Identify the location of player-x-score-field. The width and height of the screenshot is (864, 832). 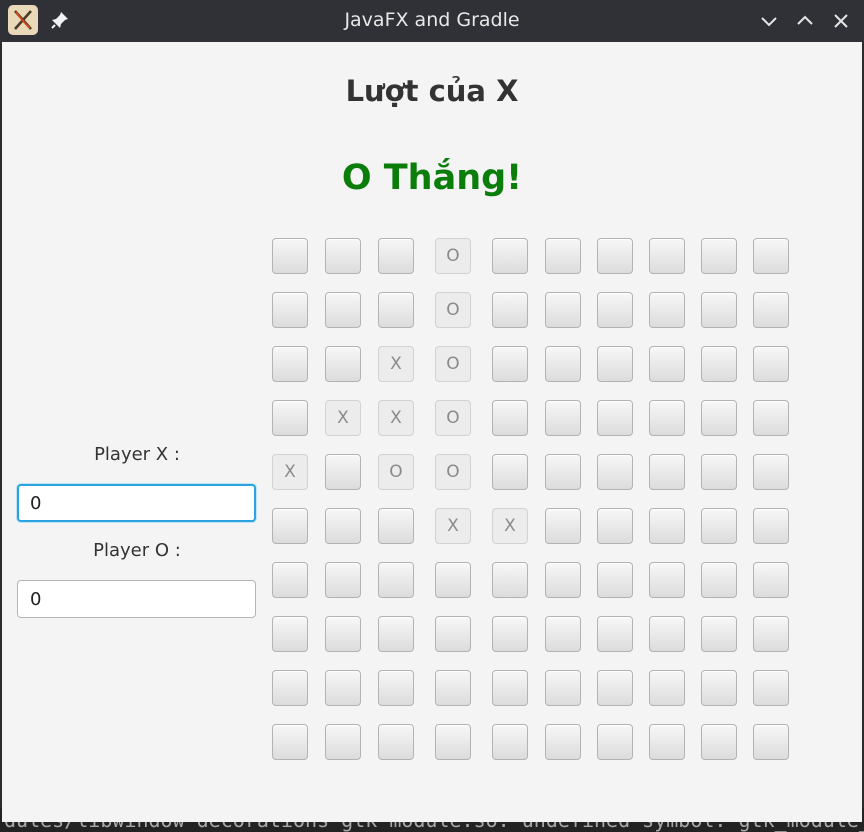
(136, 503).